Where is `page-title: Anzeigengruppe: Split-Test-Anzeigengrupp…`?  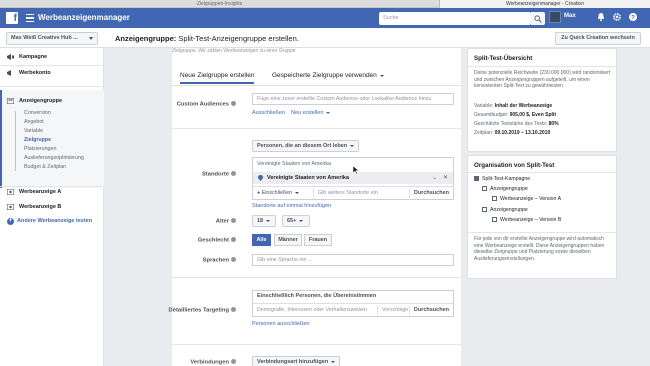 page-title: Anzeigengruppe: Split-Test-Anzeigengrupp… is located at coordinates (207, 38).